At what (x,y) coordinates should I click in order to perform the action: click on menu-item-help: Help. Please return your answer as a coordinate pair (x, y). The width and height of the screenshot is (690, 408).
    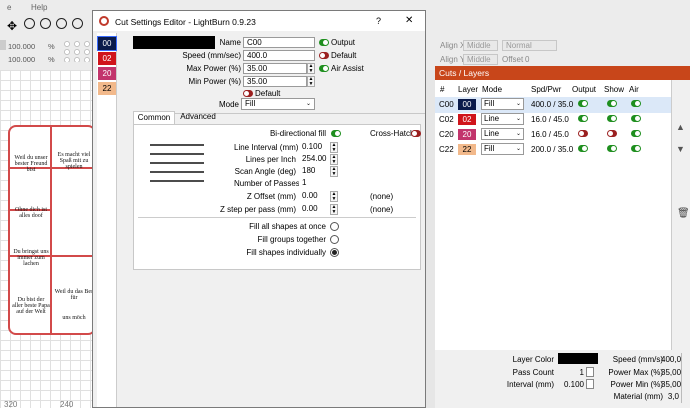
    Looking at the image, I should click on (39, 7).